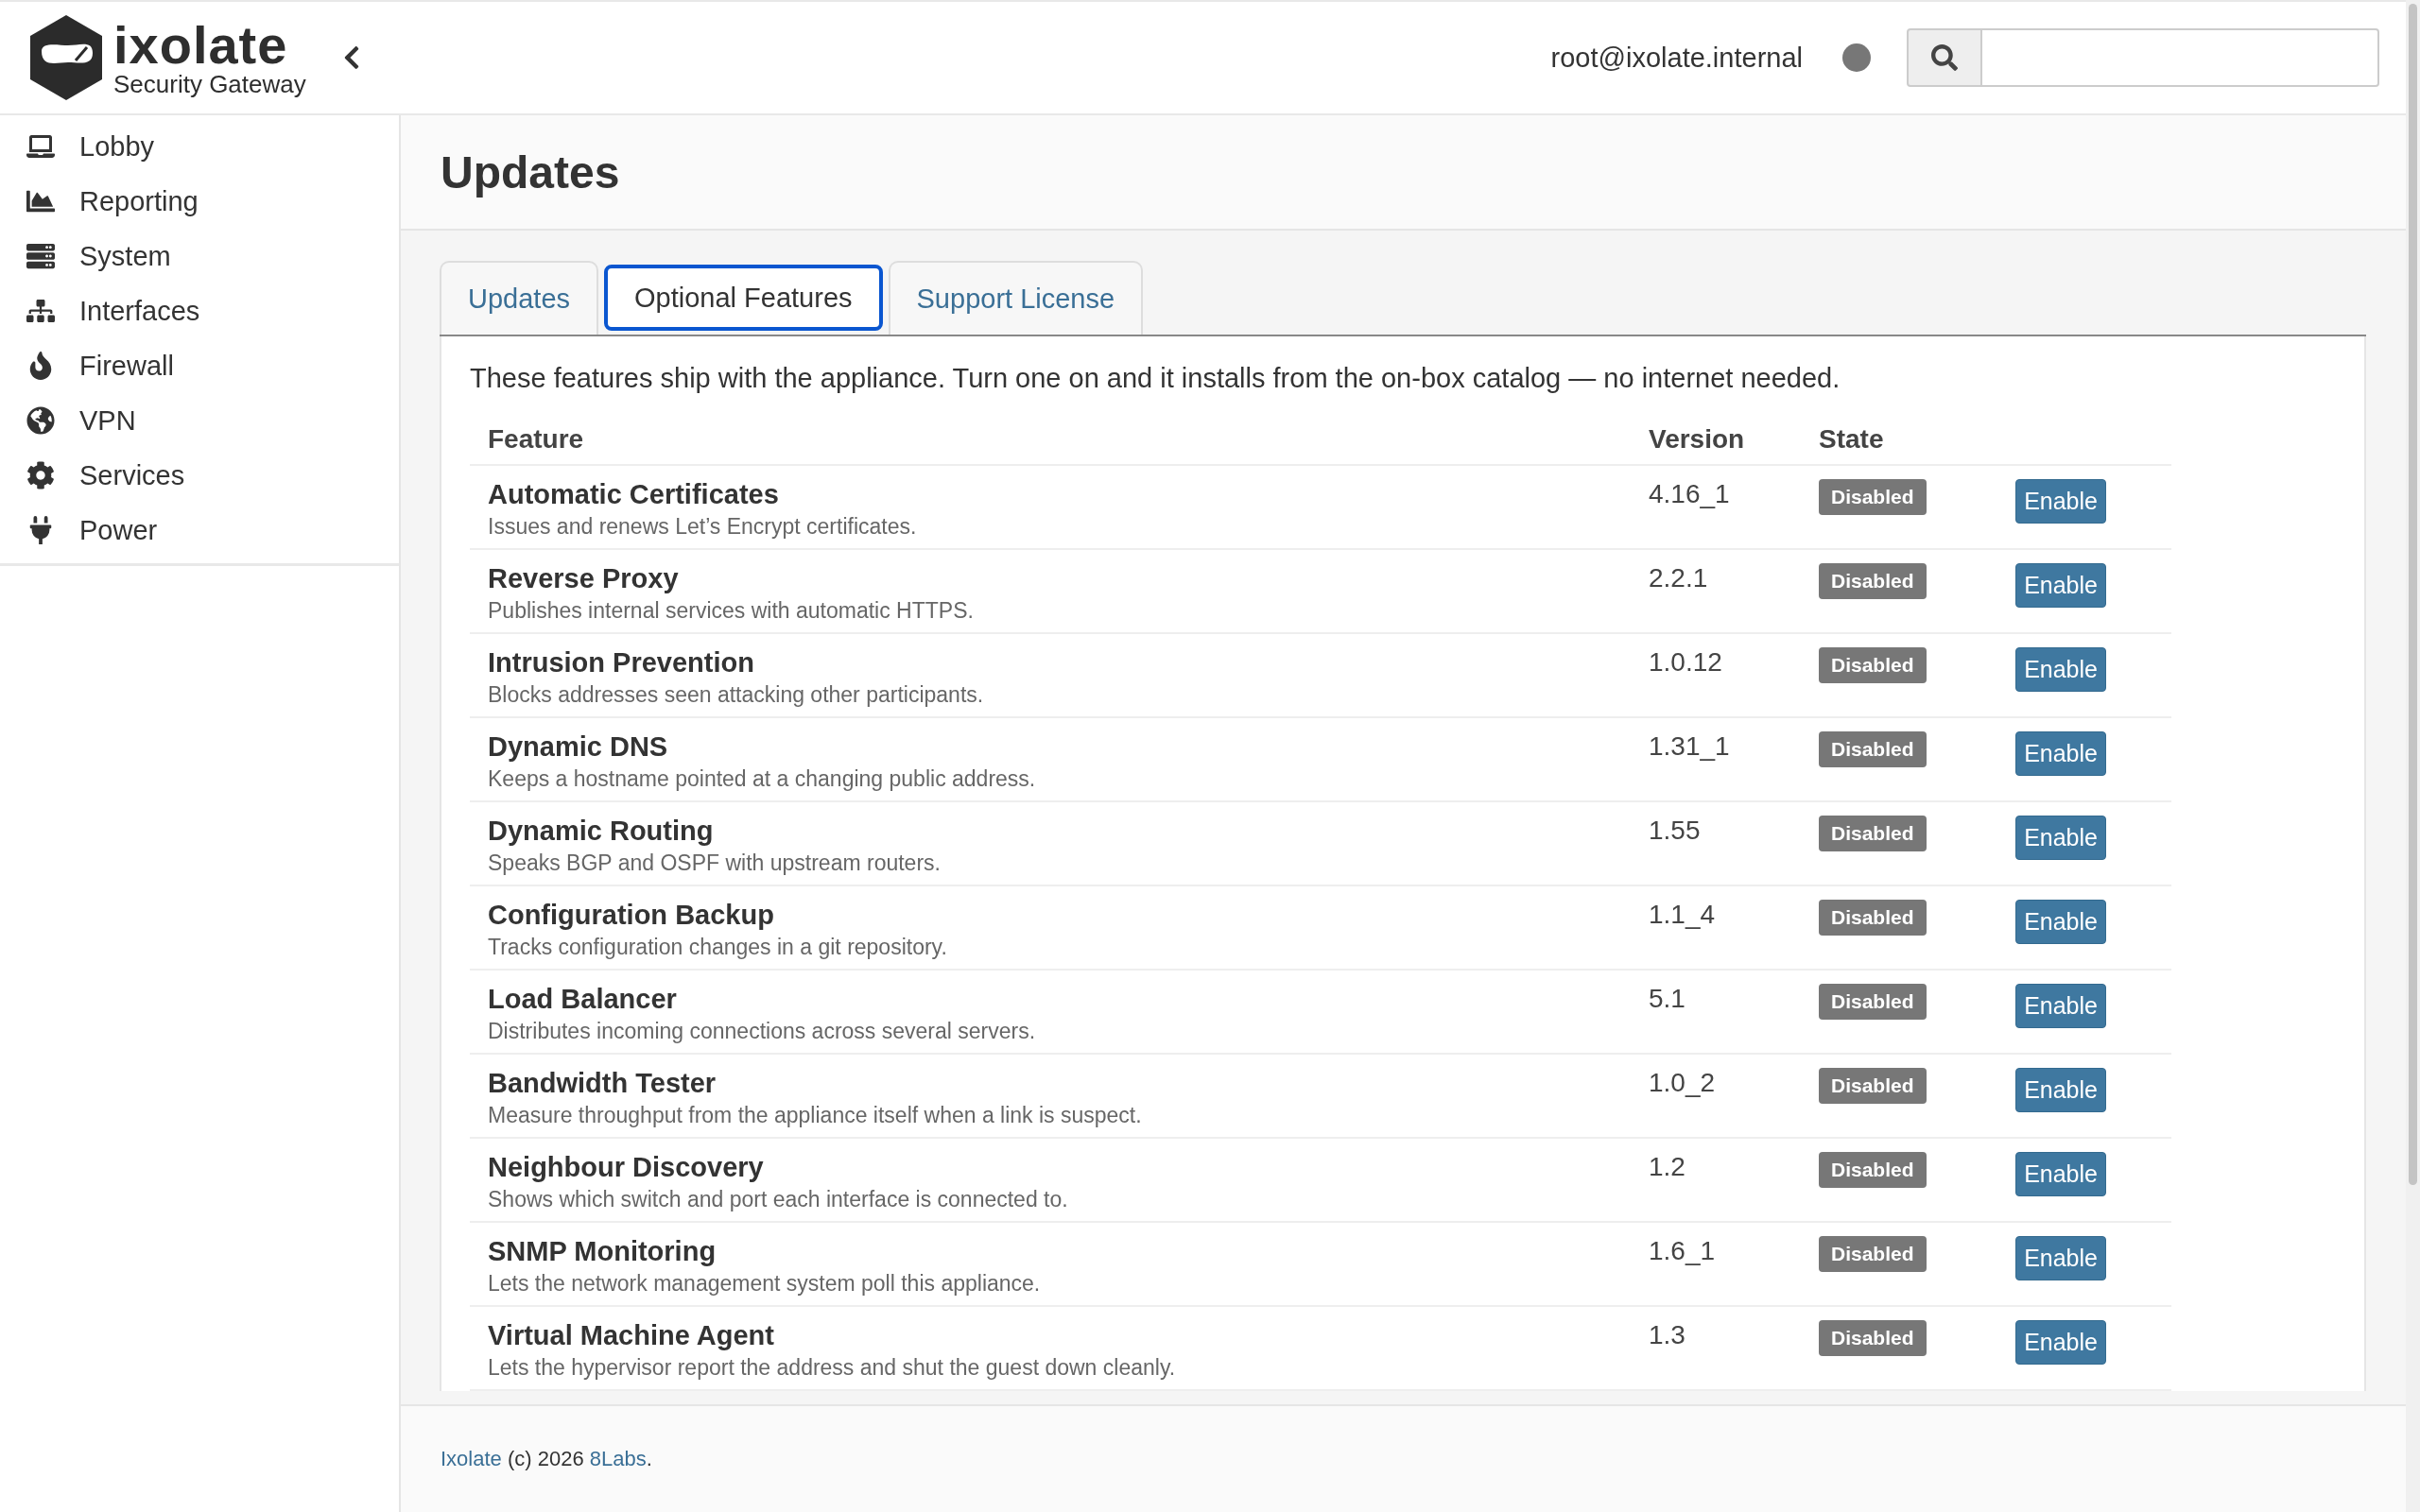 The width and height of the screenshot is (2420, 1512). What do you see at coordinates (832, 1368) in the screenshot?
I see `feature-description: Lets the hypervisor report the address and shut the guest down cleanly.` at bounding box center [832, 1368].